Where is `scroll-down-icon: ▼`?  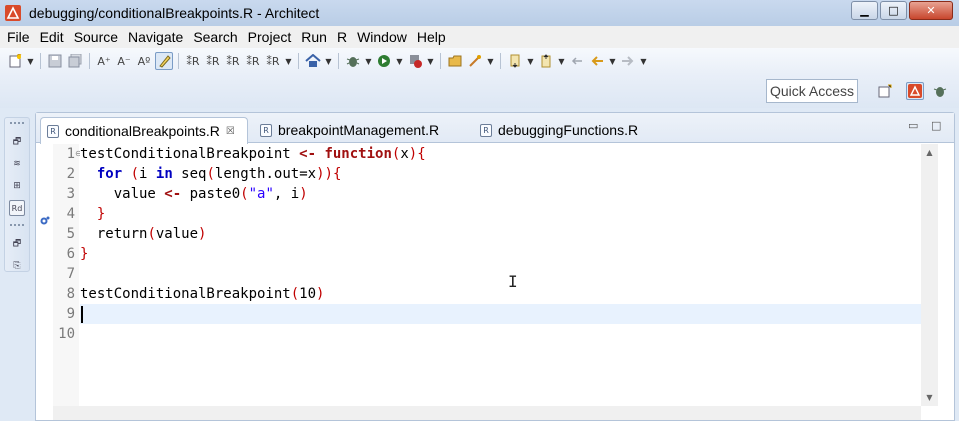
scroll-down-icon: ▼ is located at coordinates (929, 397).